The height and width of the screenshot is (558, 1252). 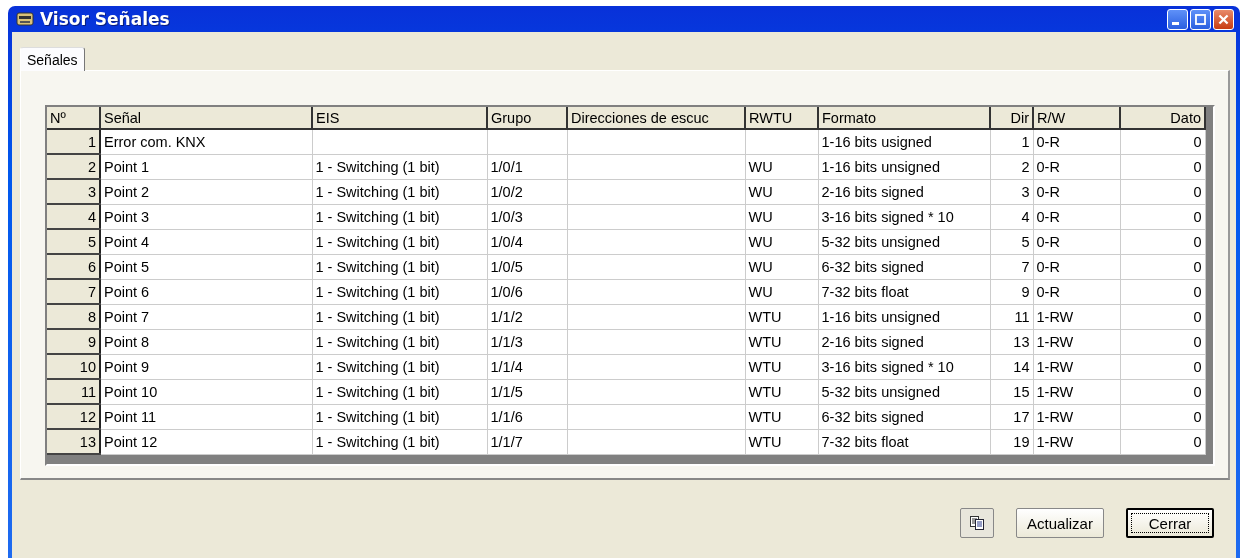 What do you see at coordinates (904, 166) in the screenshot?
I see `table-cell: 1-16 bits unsigned` at bounding box center [904, 166].